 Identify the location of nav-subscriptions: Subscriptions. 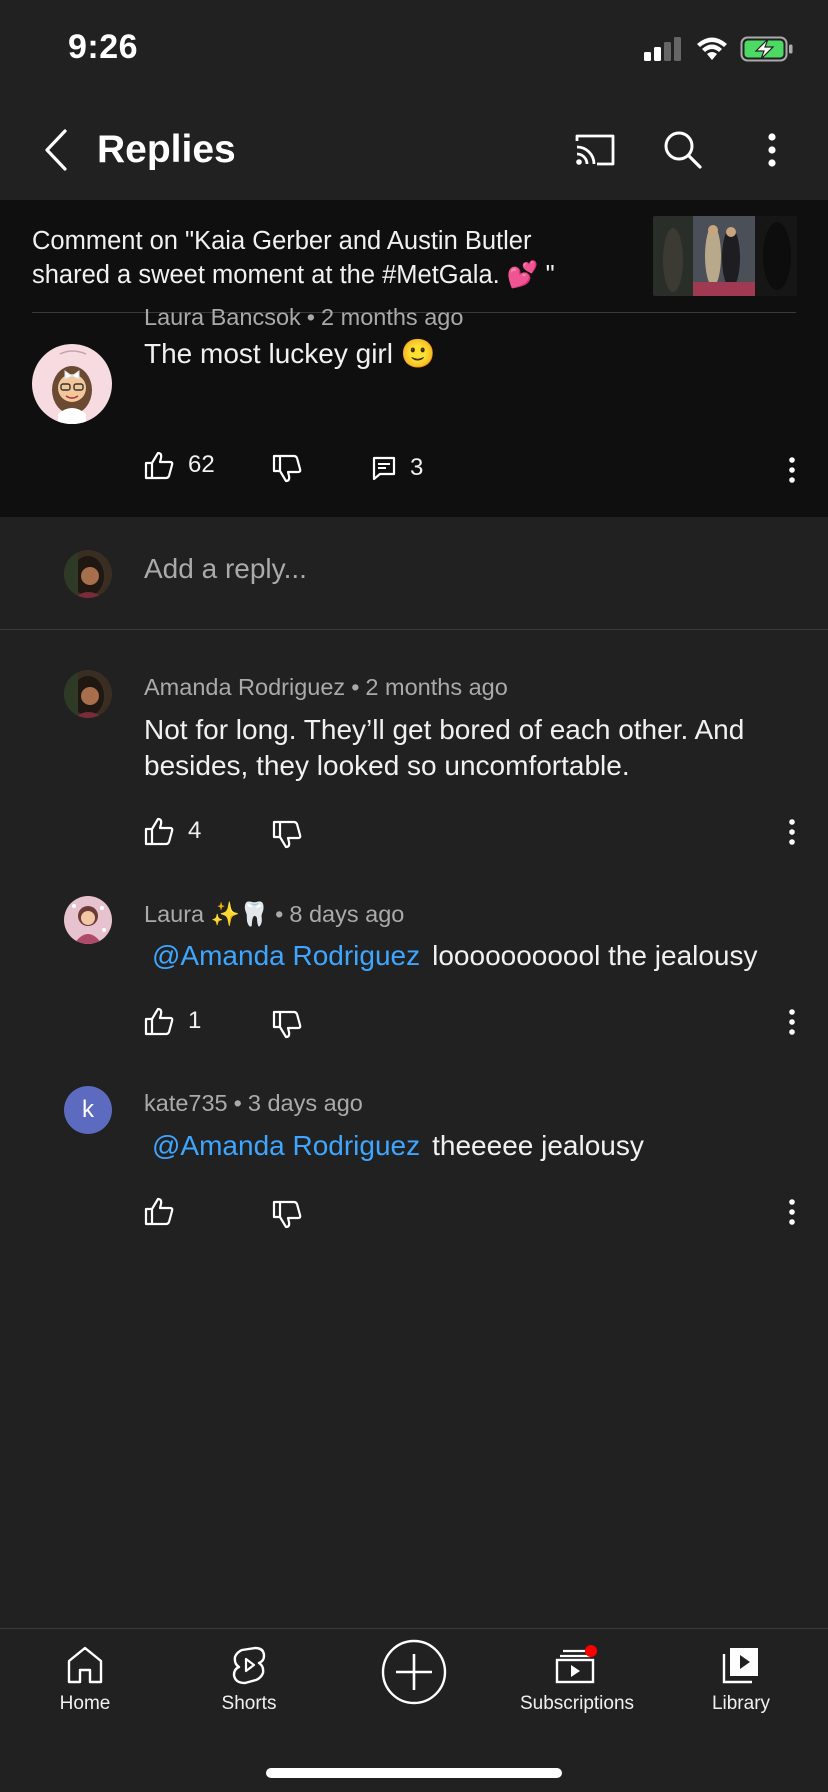
(577, 1695).